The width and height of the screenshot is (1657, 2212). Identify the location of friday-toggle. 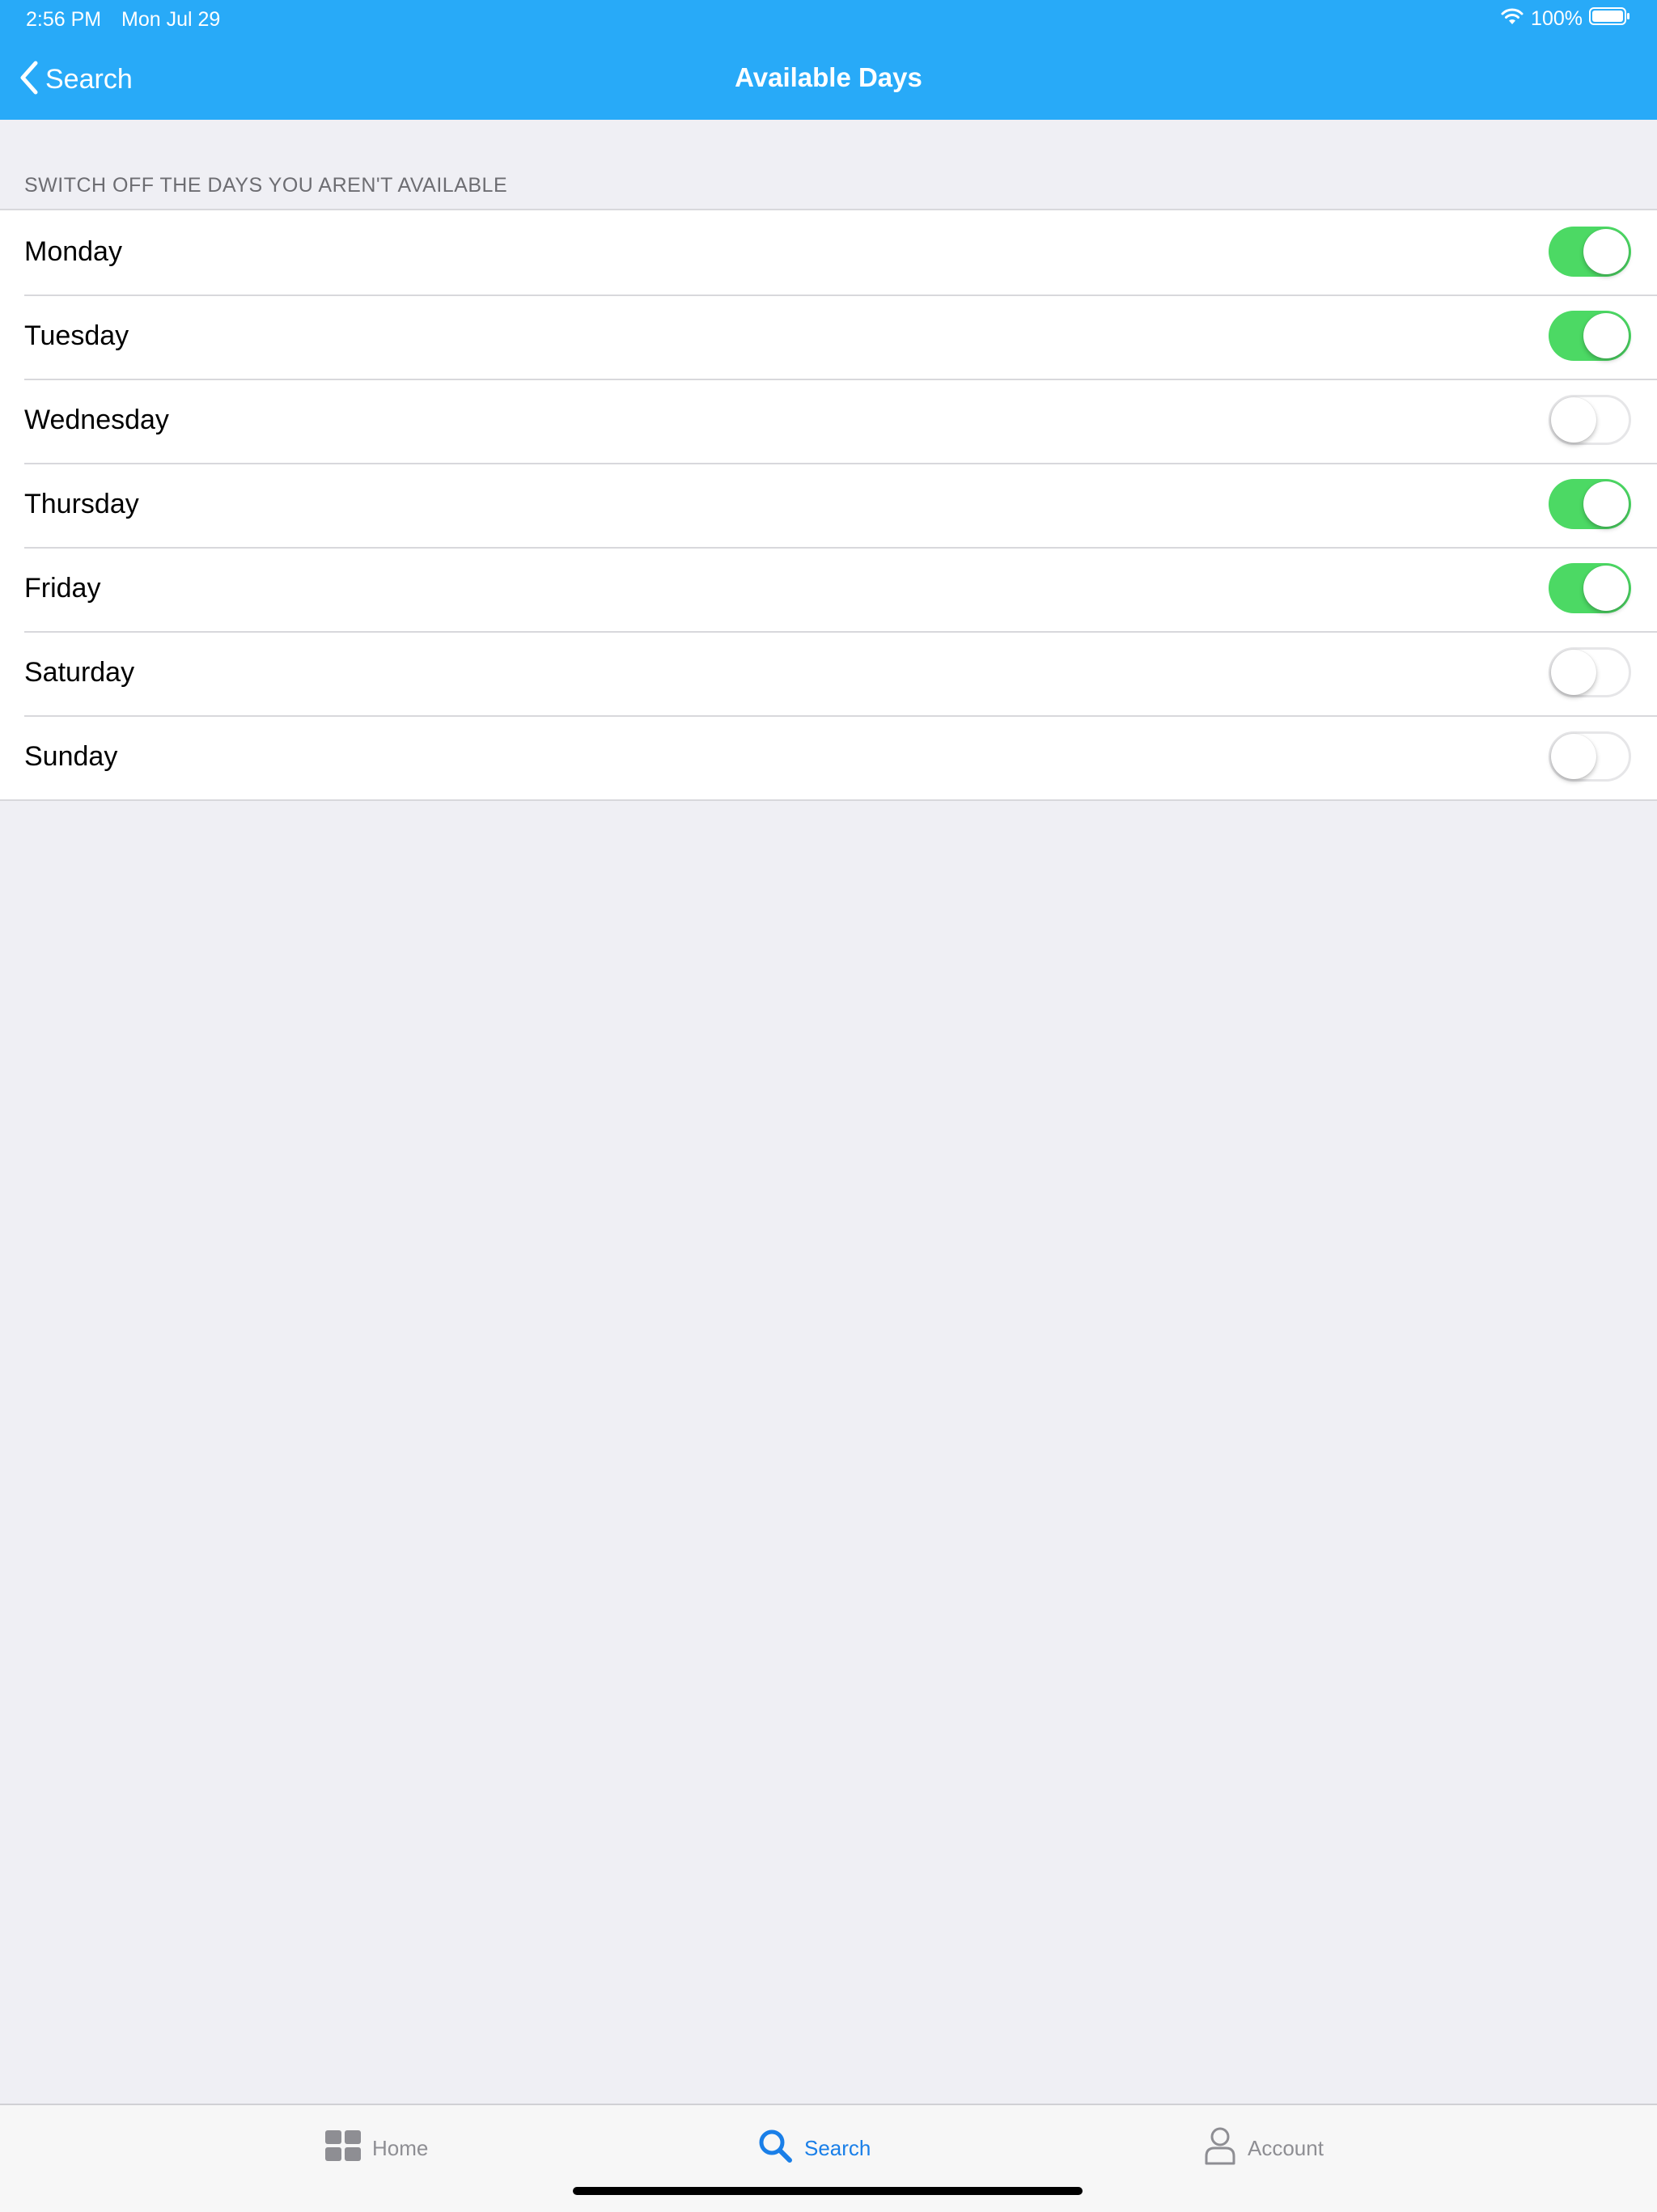
(1590, 588).